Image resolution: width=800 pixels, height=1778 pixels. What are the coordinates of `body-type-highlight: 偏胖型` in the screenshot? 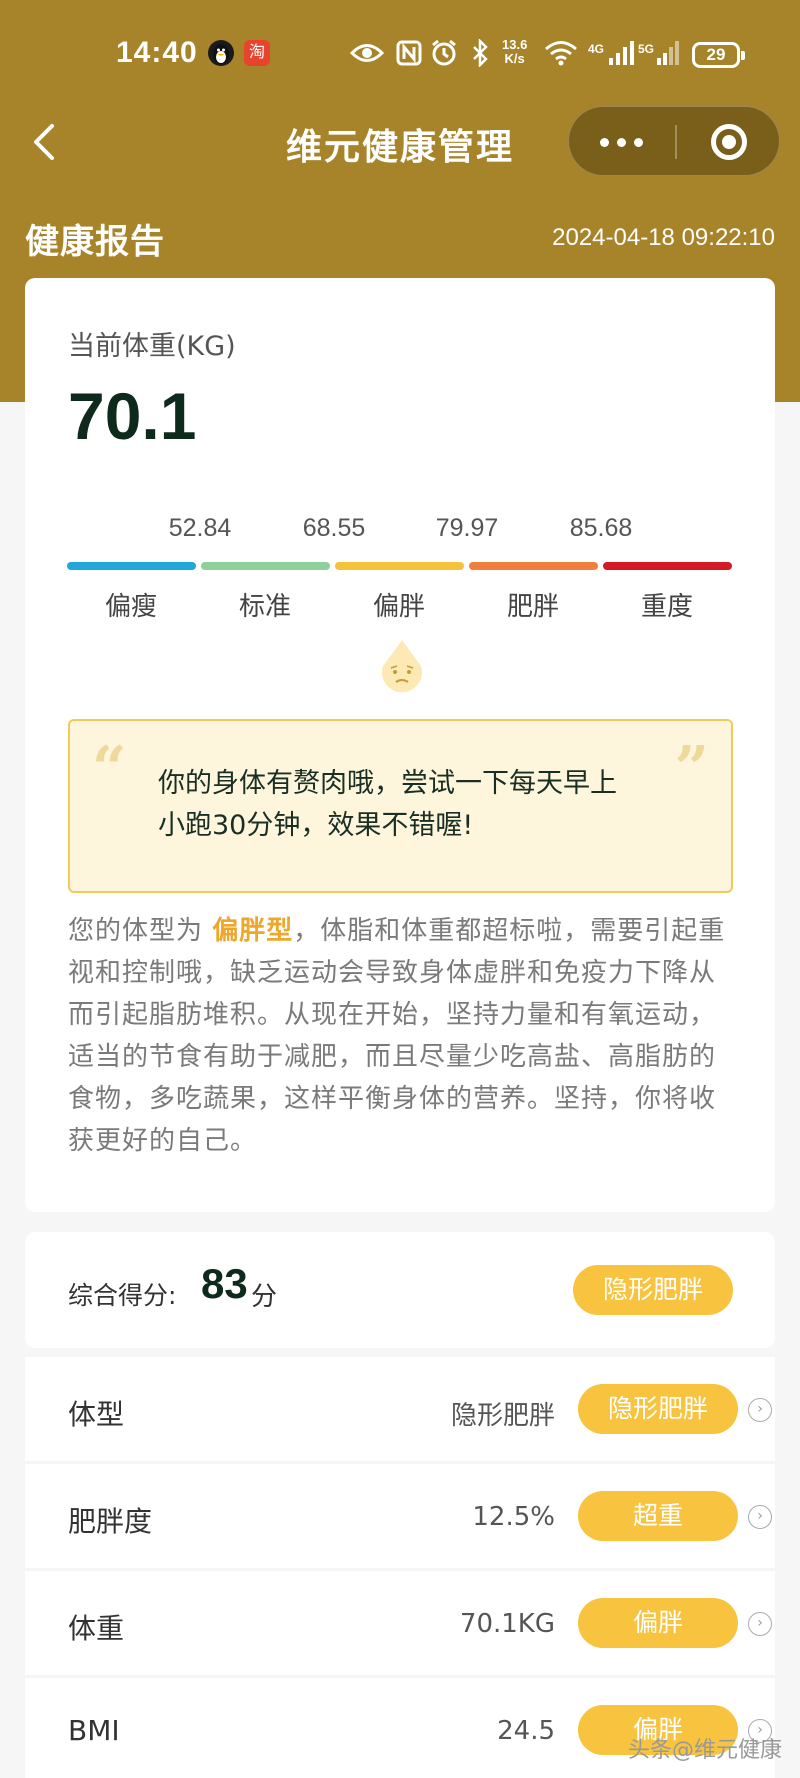 It's located at (253, 931).